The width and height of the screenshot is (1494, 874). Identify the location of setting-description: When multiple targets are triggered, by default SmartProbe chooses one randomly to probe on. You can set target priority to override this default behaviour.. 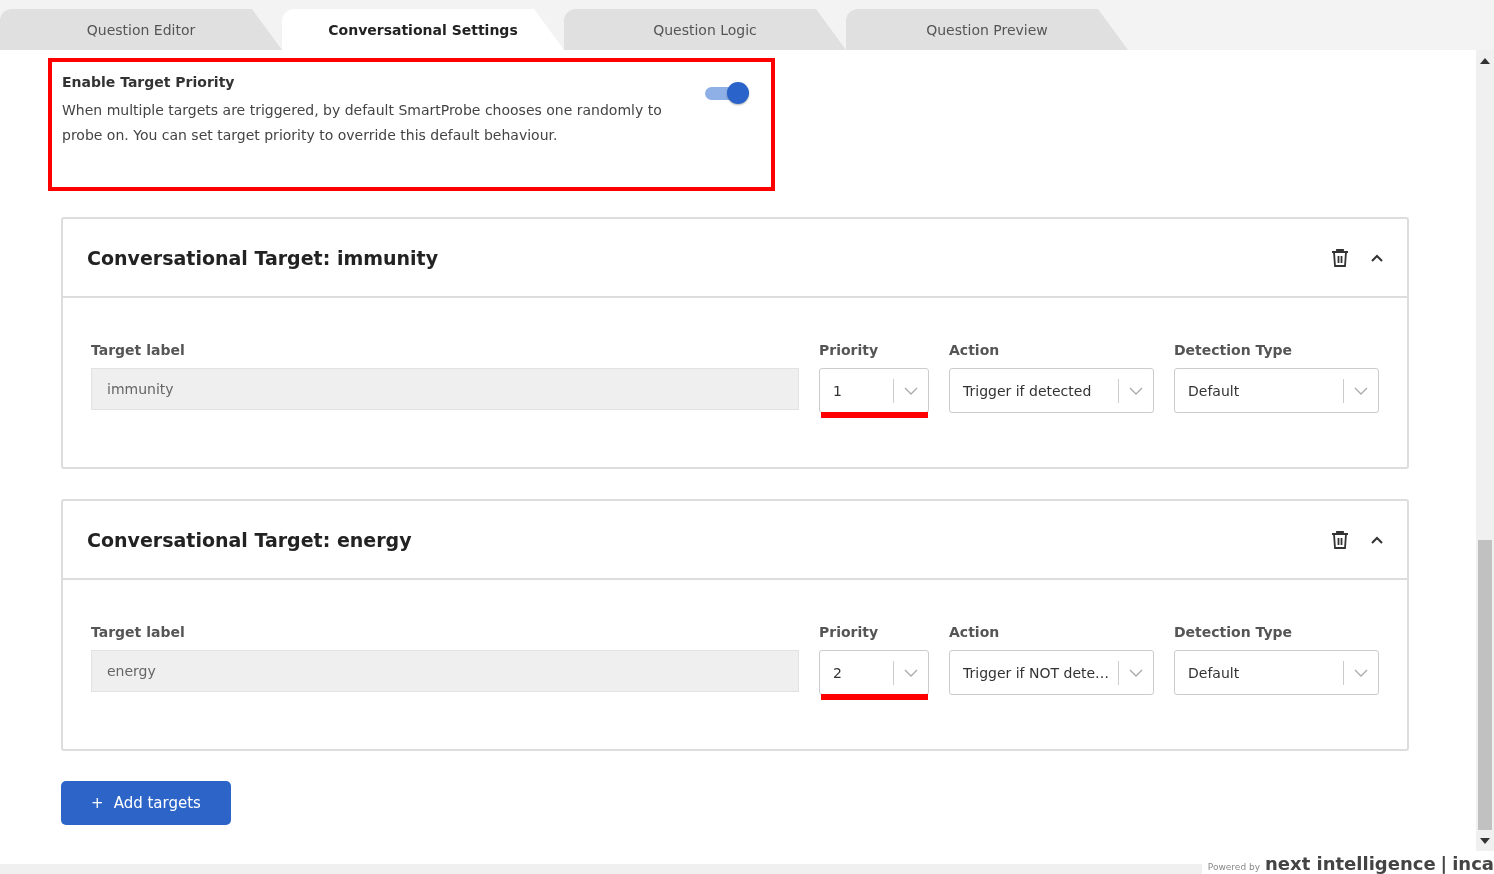
(362, 123).